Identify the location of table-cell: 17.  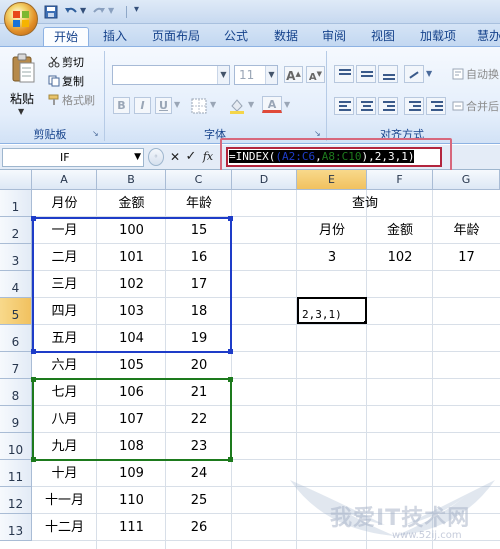
(199, 284).